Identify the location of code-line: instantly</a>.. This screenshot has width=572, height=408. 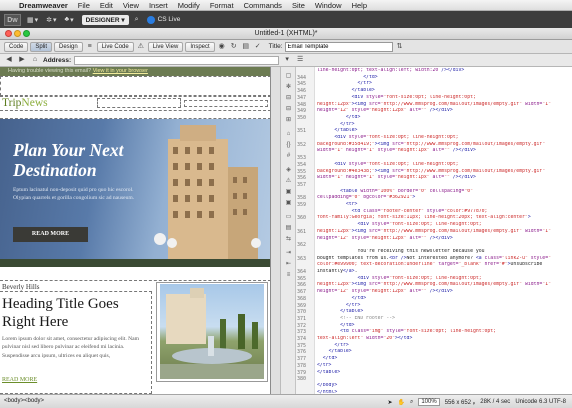
(443, 272).